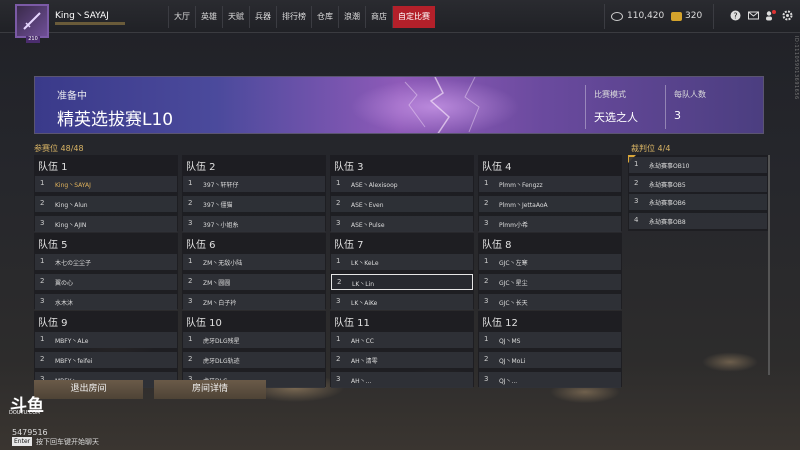 This screenshot has height=450, width=800. What do you see at coordinates (698, 165) in the screenshot?
I see `referee-slot: 1 永劫赛事OB10` at bounding box center [698, 165].